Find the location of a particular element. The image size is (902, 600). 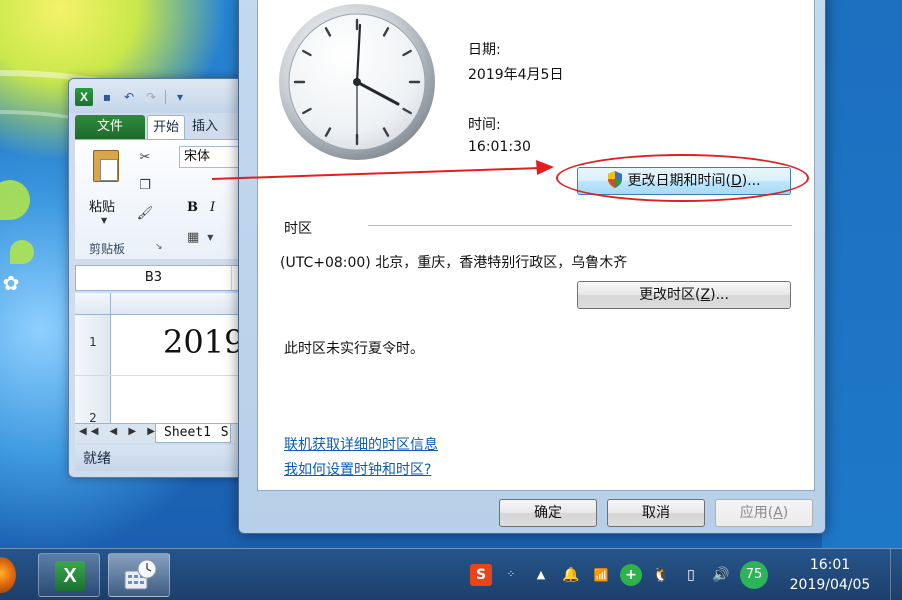

cell-b1-value: 2019 is located at coordinates (203, 342).